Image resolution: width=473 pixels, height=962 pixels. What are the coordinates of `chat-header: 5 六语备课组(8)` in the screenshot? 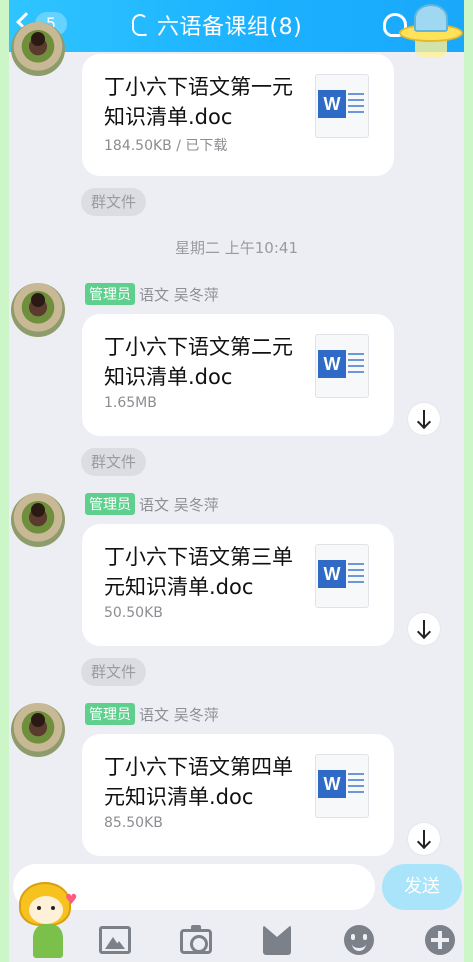 It's located at (236, 26).